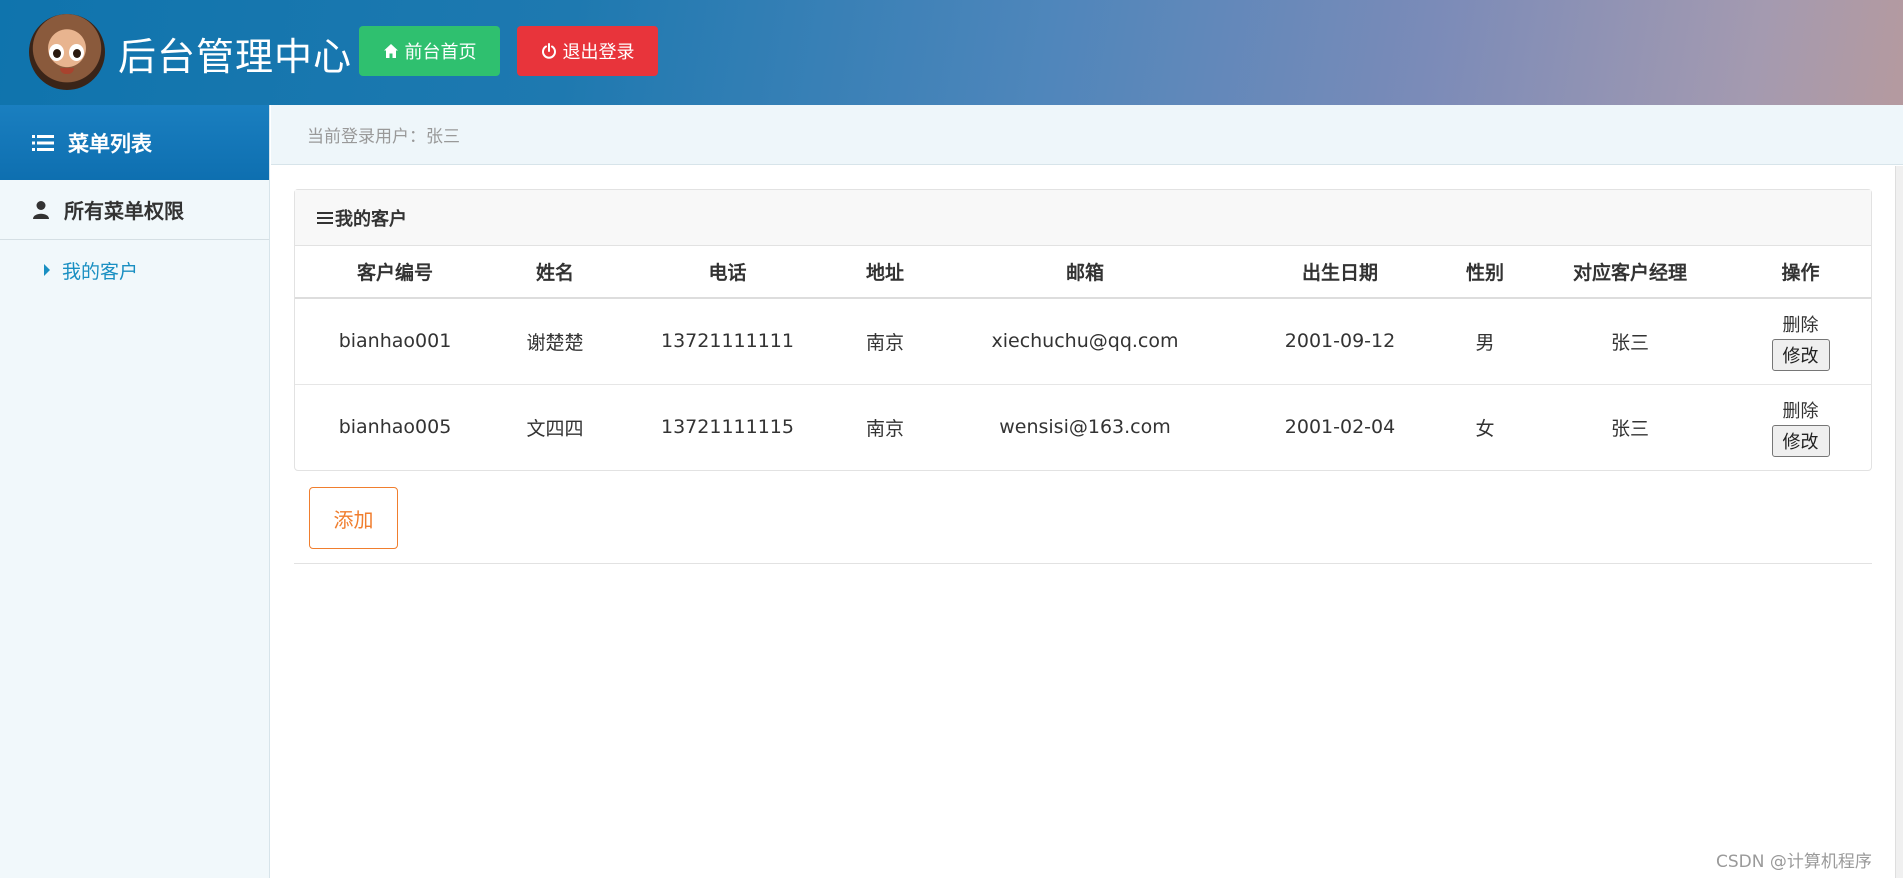  Describe the element at coordinates (727, 427) in the screenshot. I see `cell-phone: 13721111115` at that location.